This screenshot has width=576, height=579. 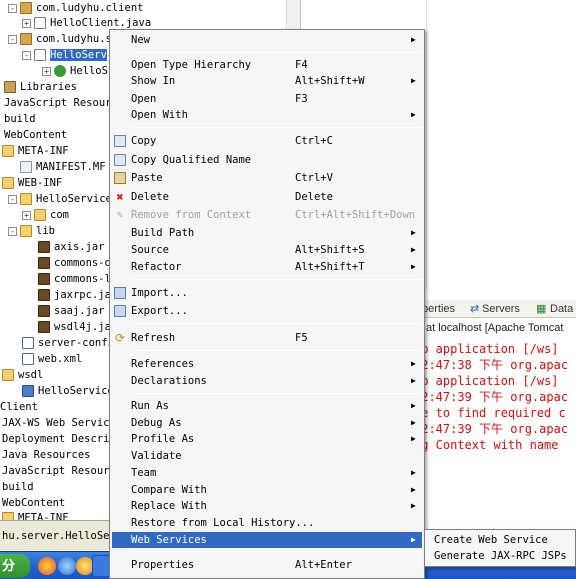 I want to click on data-icon: ▦, so click(x=541, y=309).